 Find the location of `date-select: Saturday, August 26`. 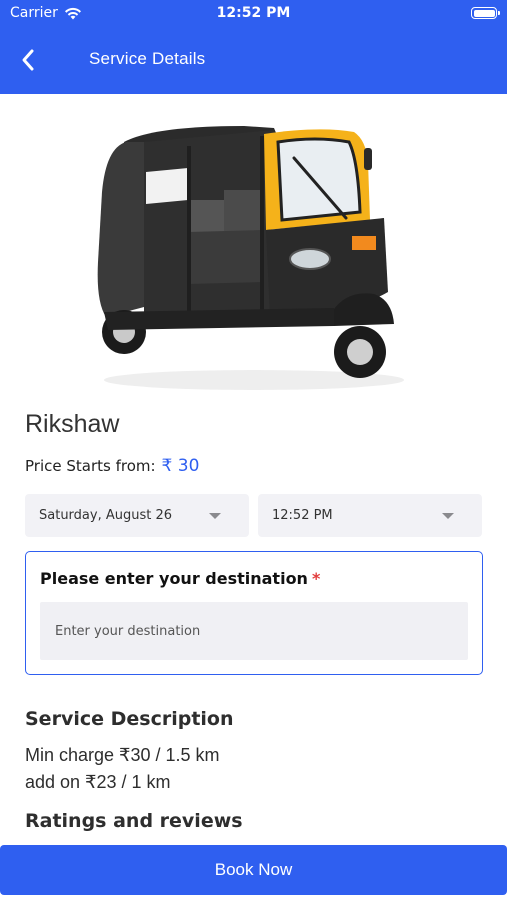

date-select: Saturday, August 26 is located at coordinates (137, 515).